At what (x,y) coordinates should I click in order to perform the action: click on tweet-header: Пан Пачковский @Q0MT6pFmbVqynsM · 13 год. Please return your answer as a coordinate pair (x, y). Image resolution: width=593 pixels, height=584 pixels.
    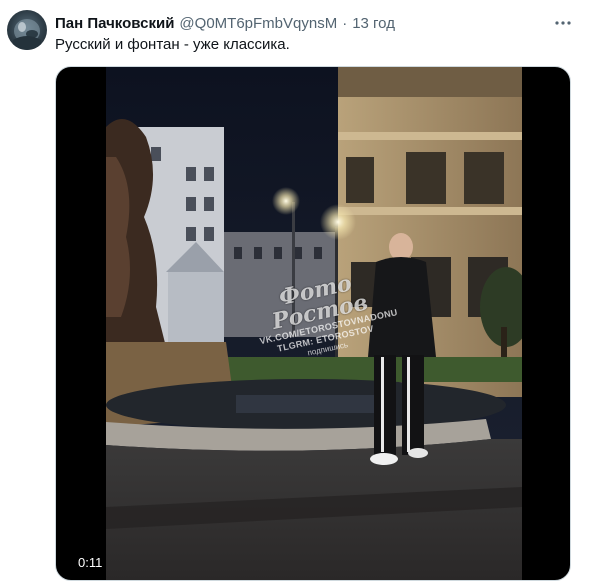
    Looking at the image, I should click on (225, 23).